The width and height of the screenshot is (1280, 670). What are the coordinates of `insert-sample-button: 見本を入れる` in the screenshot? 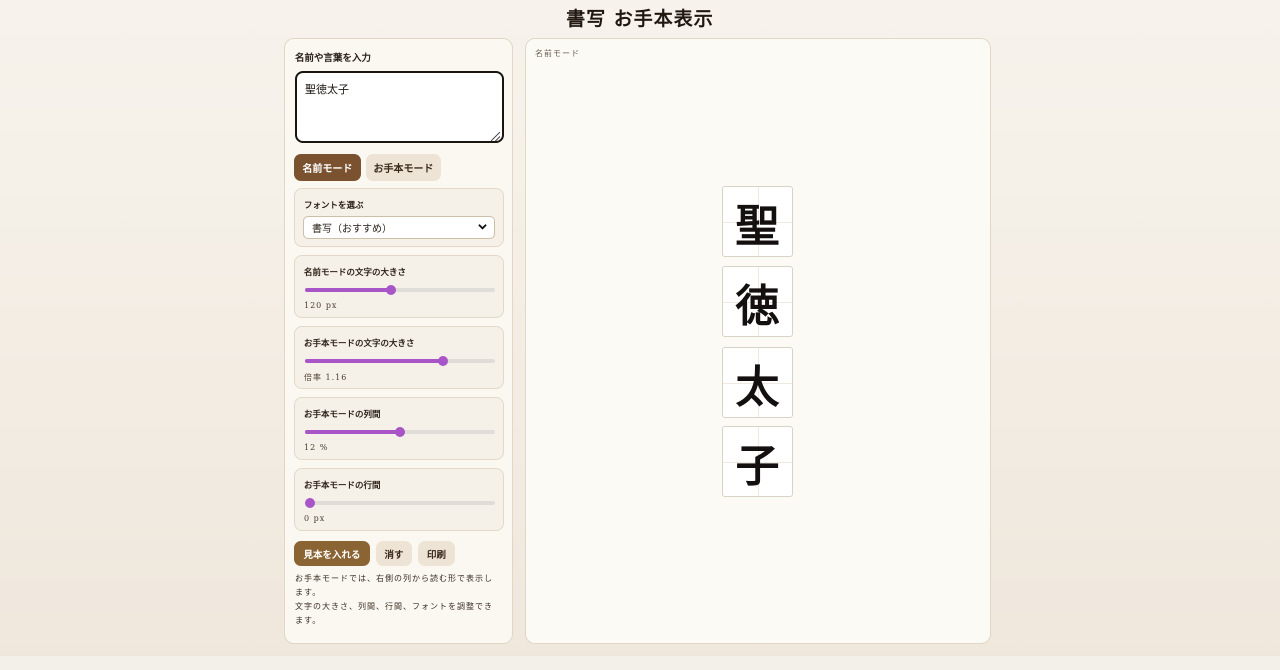 It's located at (332, 553).